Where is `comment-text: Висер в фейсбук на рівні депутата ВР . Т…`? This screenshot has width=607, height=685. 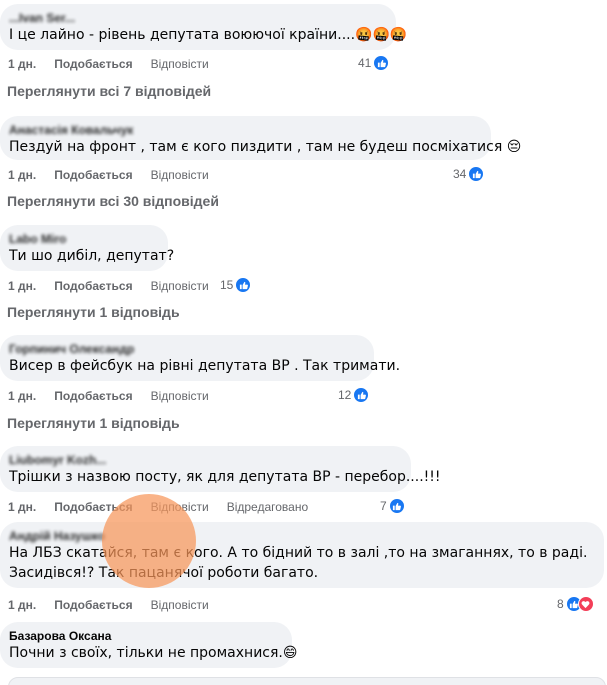 comment-text: Висер в фейсбук на рівні депутата ВР . Т… is located at coordinates (205, 366).